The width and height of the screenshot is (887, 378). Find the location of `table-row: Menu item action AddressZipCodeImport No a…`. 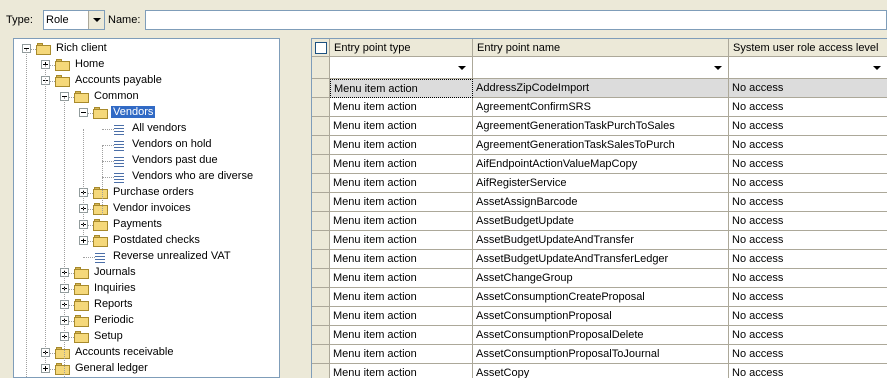

table-row: Menu item action AddressZipCodeImport No a… is located at coordinates (599, 88).